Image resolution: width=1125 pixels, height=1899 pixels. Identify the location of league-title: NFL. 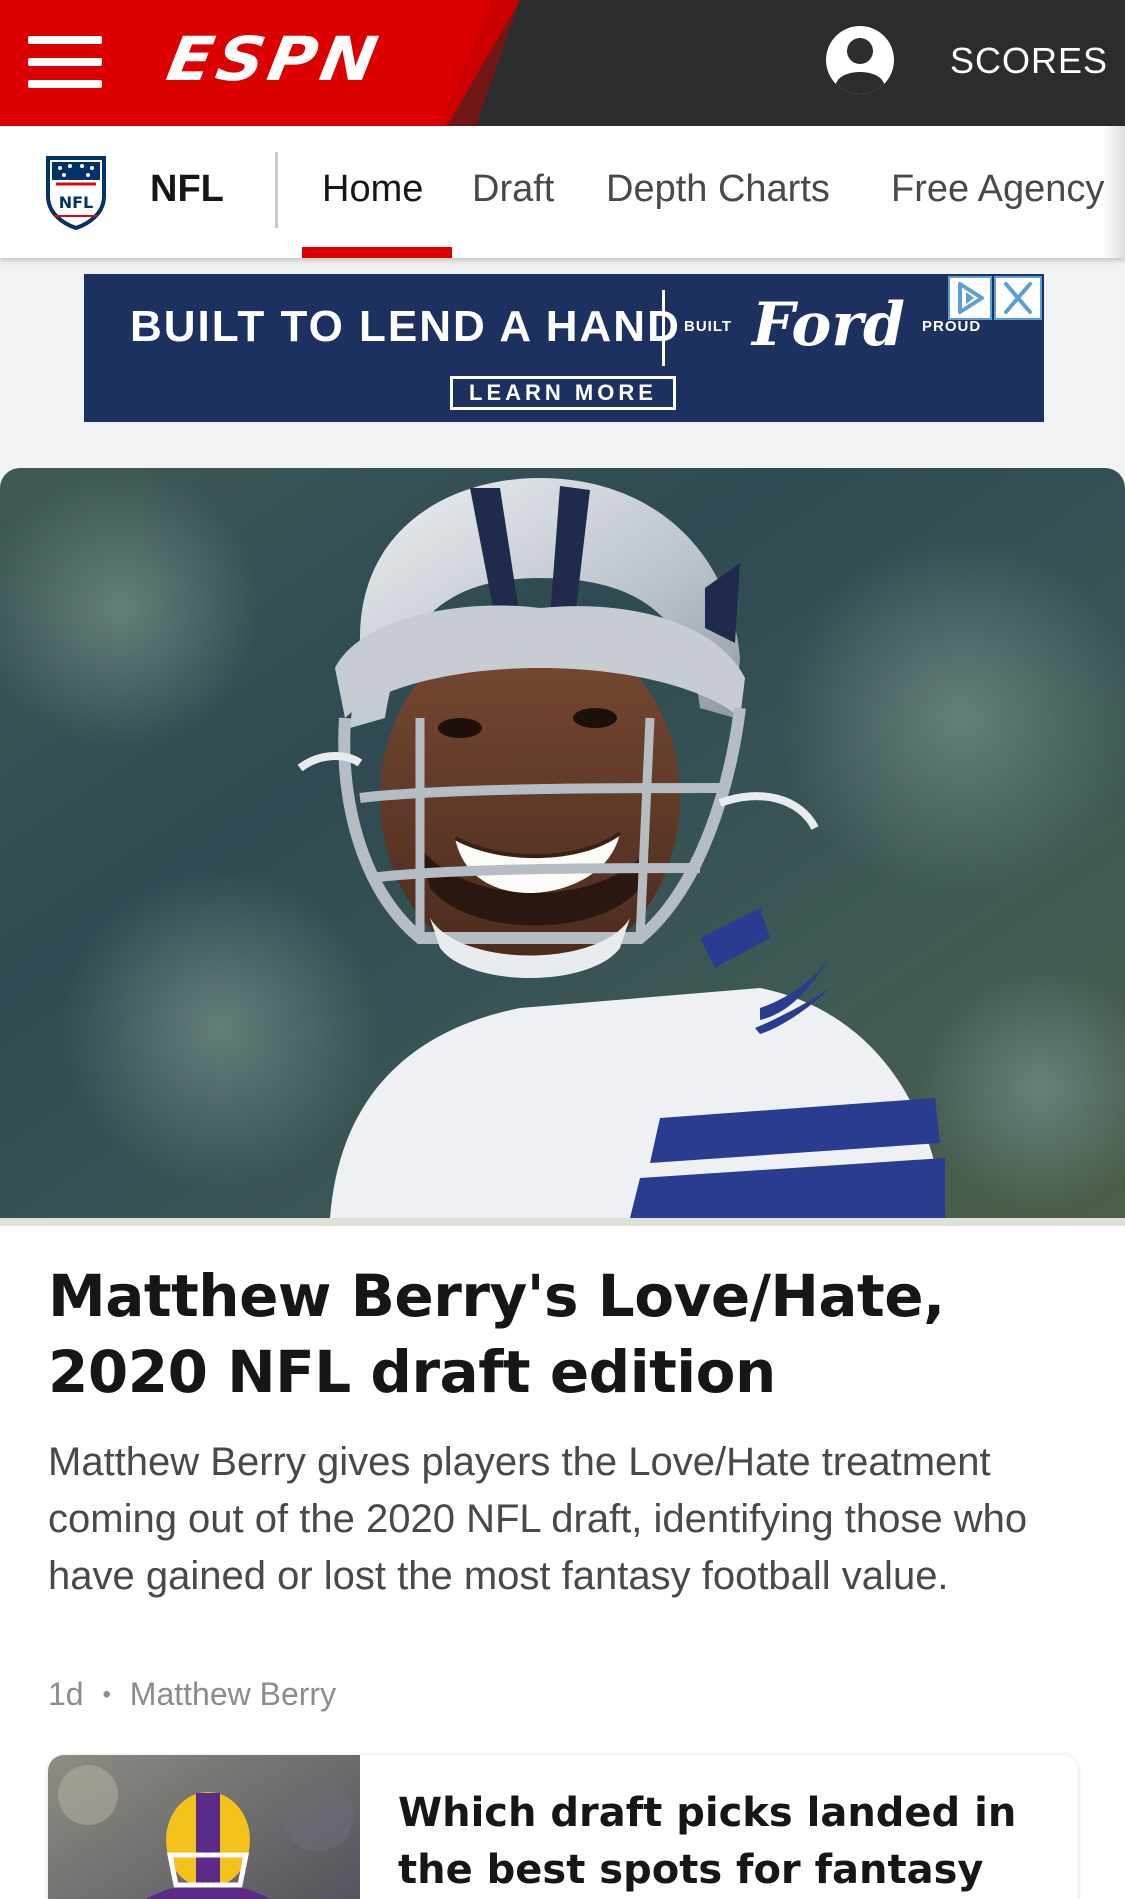
(187, 189).